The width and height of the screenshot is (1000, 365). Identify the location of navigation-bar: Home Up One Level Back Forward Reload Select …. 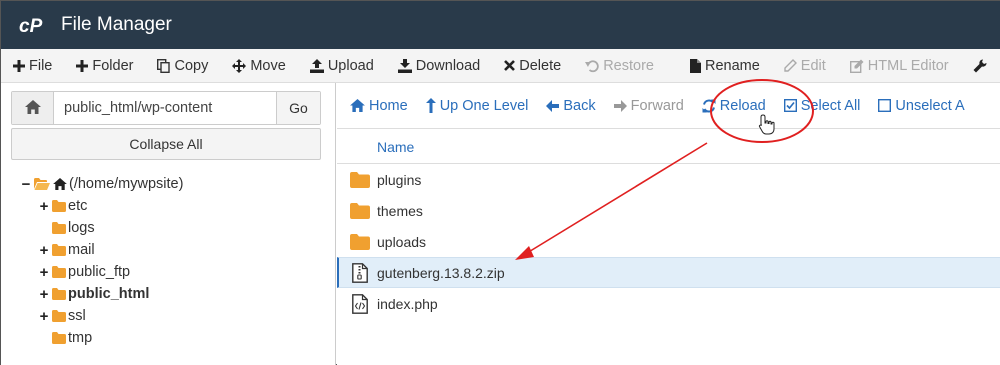
(668, 106).